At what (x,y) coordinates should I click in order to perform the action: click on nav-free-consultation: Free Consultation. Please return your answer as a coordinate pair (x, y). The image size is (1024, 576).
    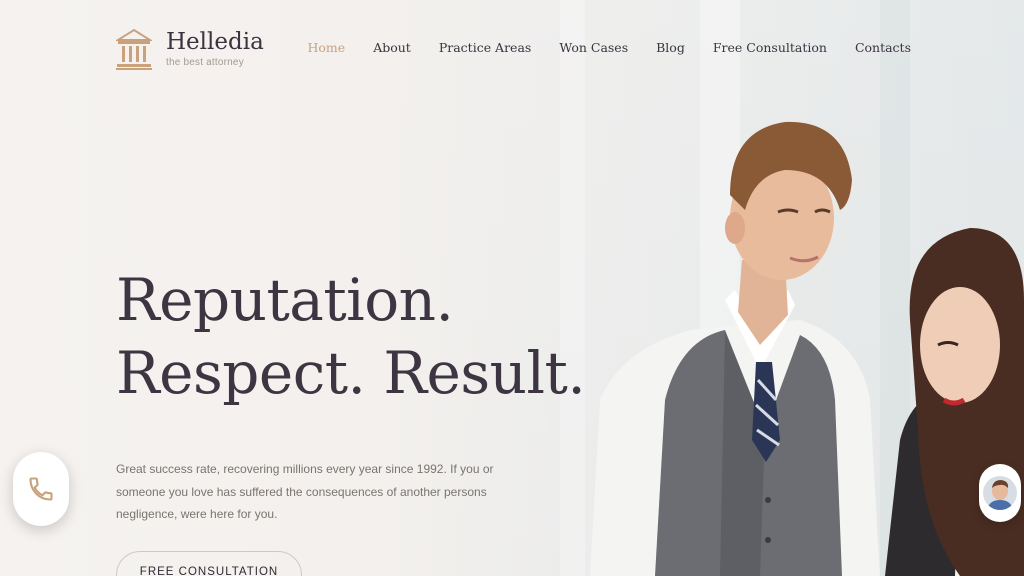
    Looking at the image, I should click on (770, 47).